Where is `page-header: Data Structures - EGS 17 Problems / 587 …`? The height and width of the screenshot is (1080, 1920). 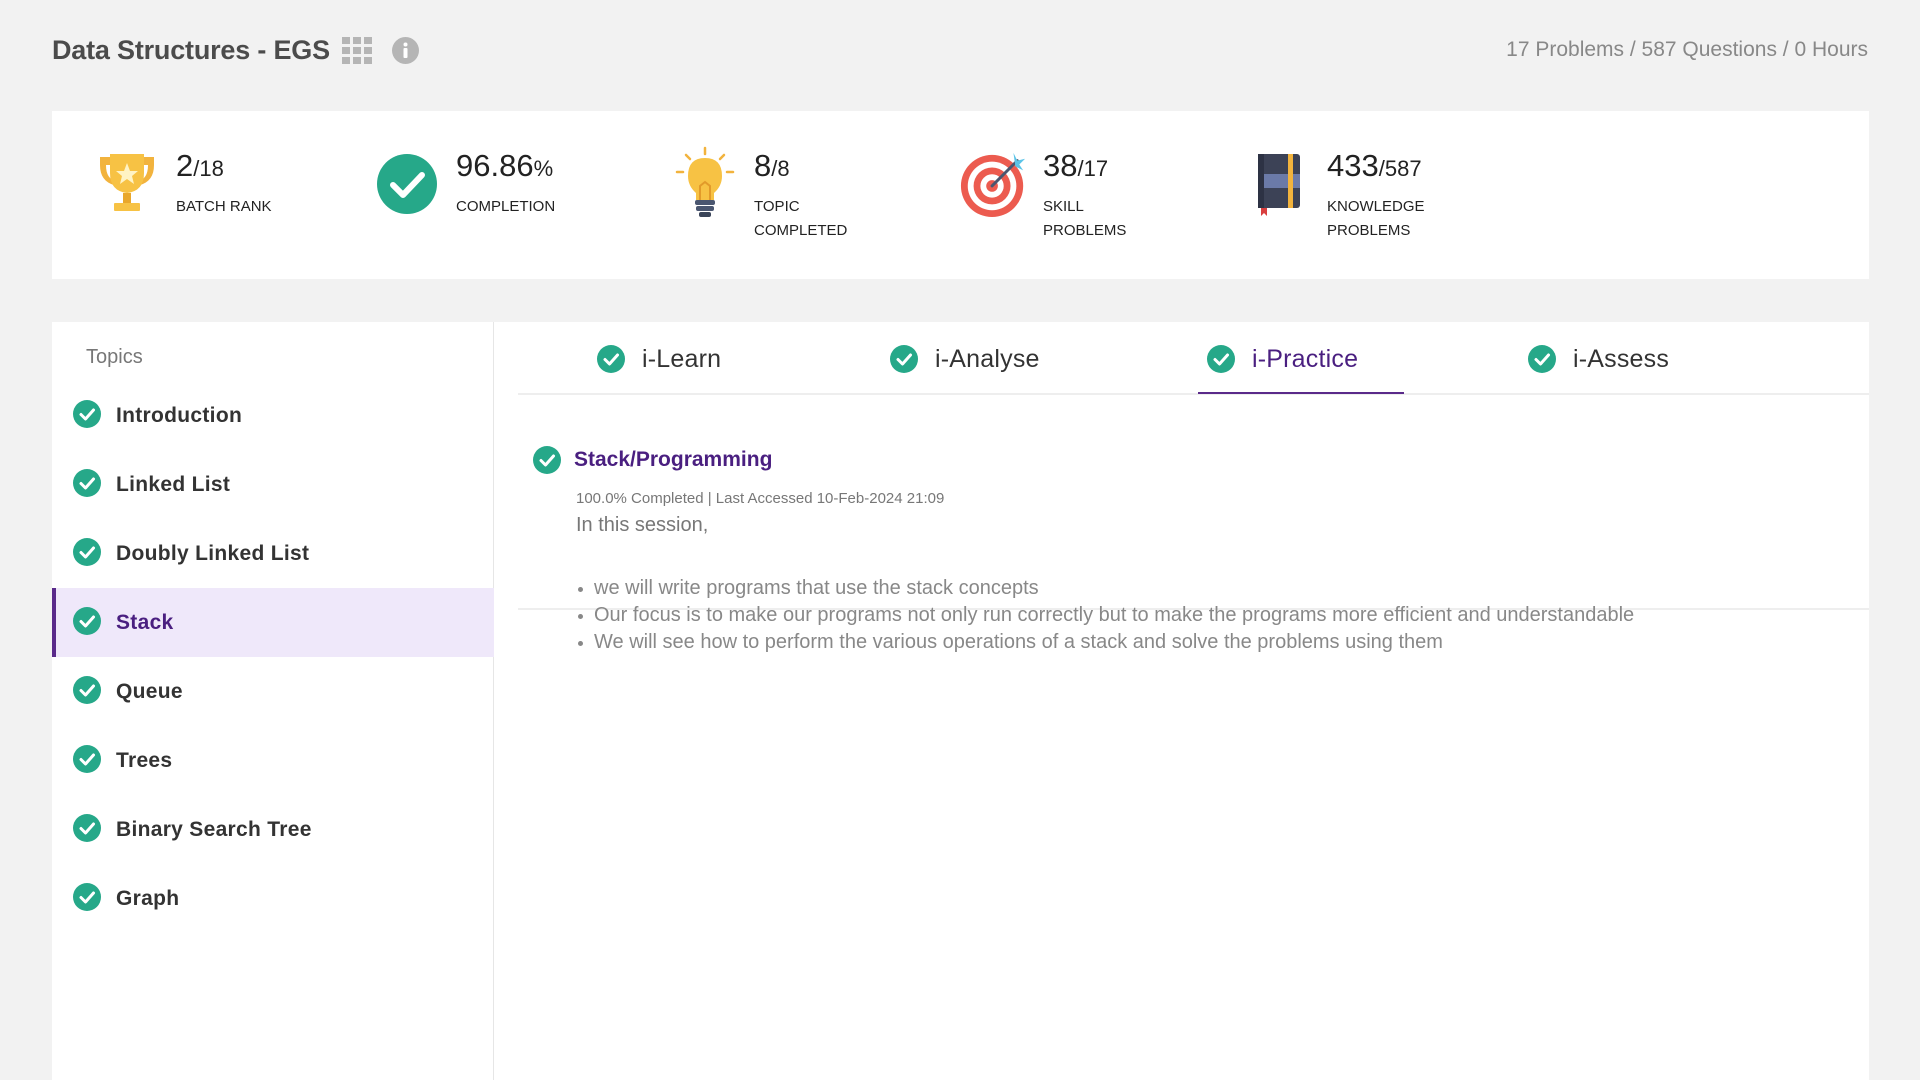
page-header: Data Structures - EGS 17 Problems / 587 … is located at coordinates (960, 50).